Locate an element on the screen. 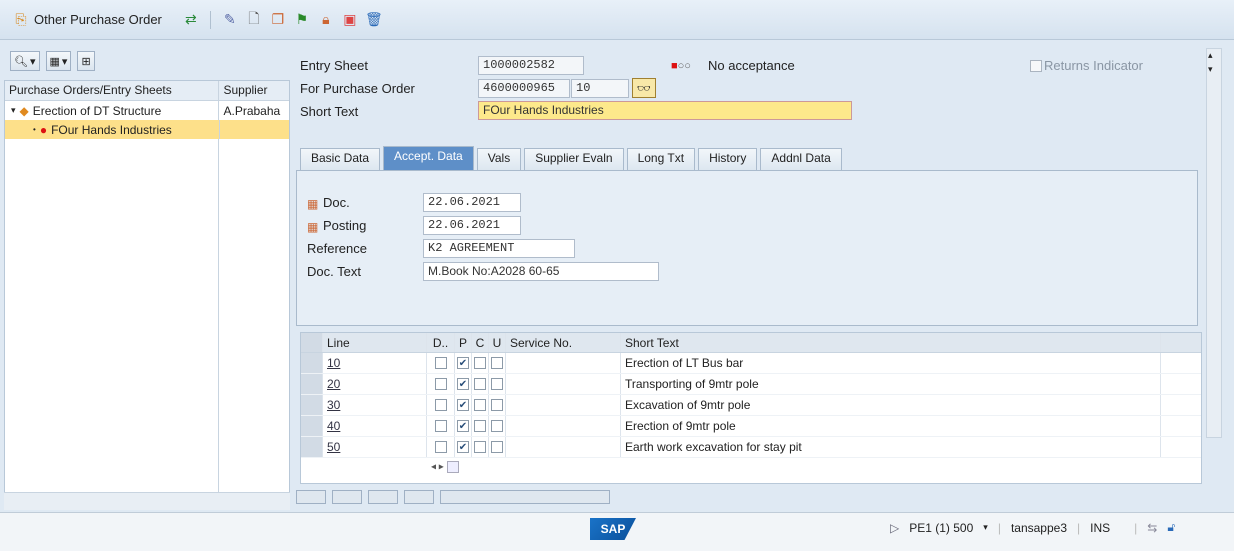 The height and width of the screenshot is (551, 1234). reference-field: K2 AGREEMENT is located at coordinates (499, 248).